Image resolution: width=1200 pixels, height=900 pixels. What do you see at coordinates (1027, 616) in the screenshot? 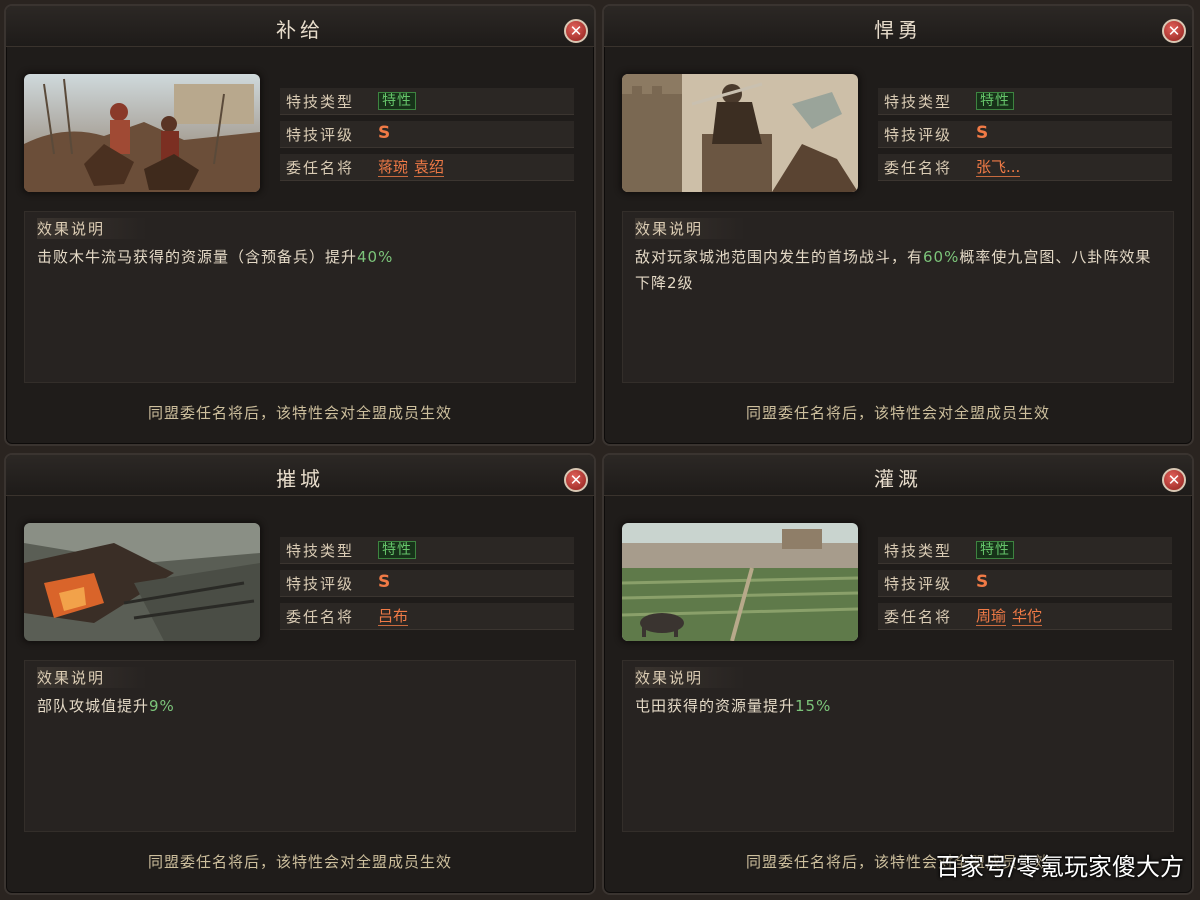
I see `general-link: 华佗` at bounding box center [1027, 616].